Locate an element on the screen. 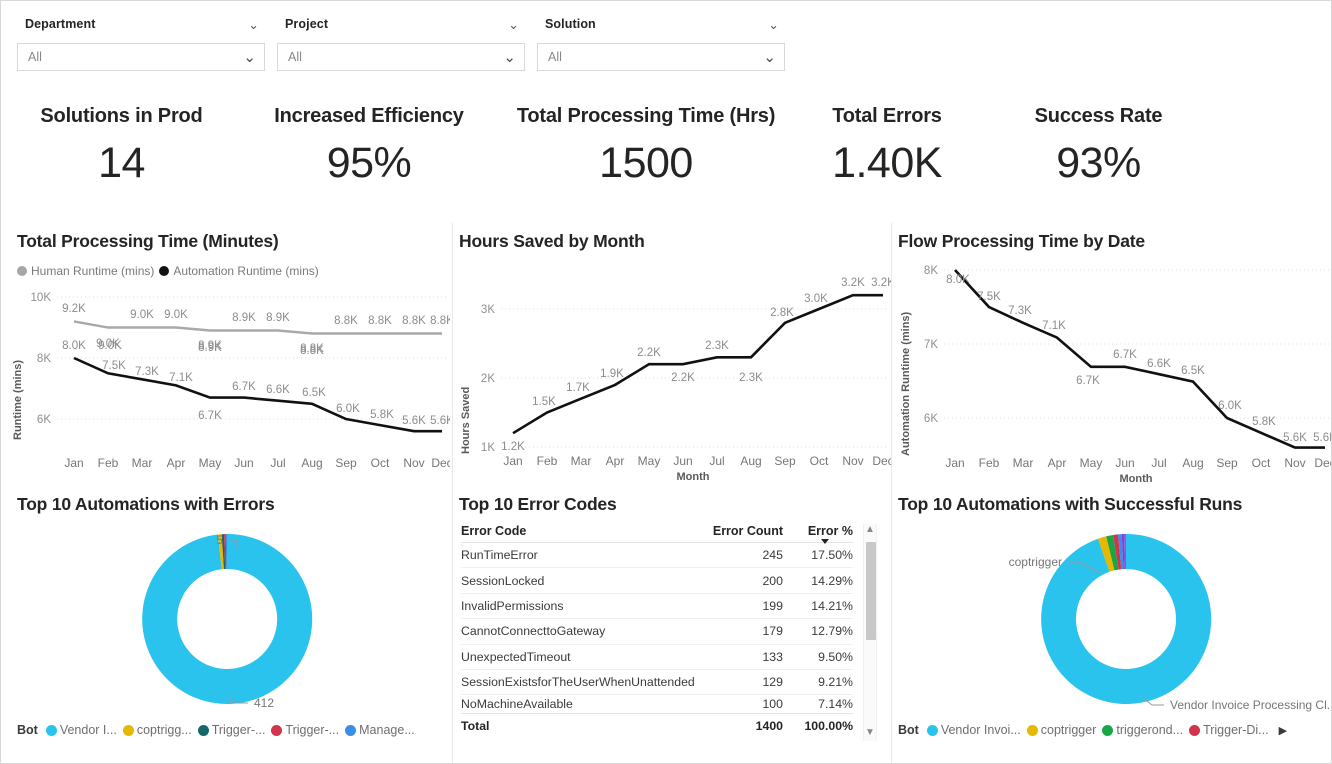  x-axis-tick: Apr is located at coordinates (615, 461).